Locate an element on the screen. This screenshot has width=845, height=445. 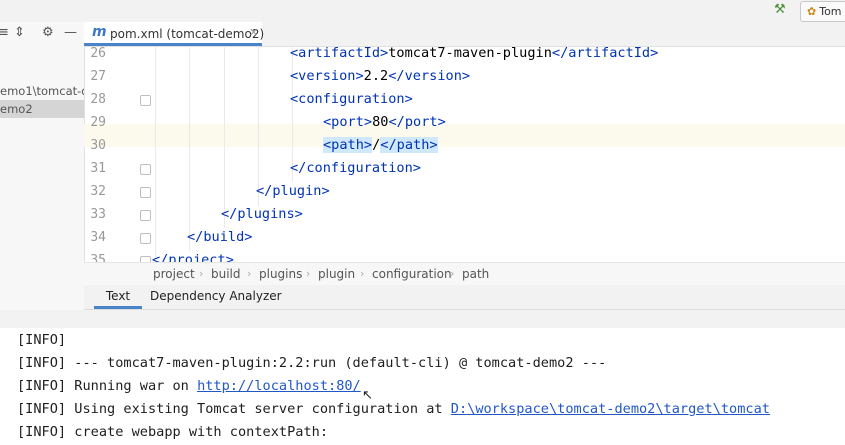
project-panel-toolbar: ≡ ⇕ ⚙ — is located at coordinates (42, 34).